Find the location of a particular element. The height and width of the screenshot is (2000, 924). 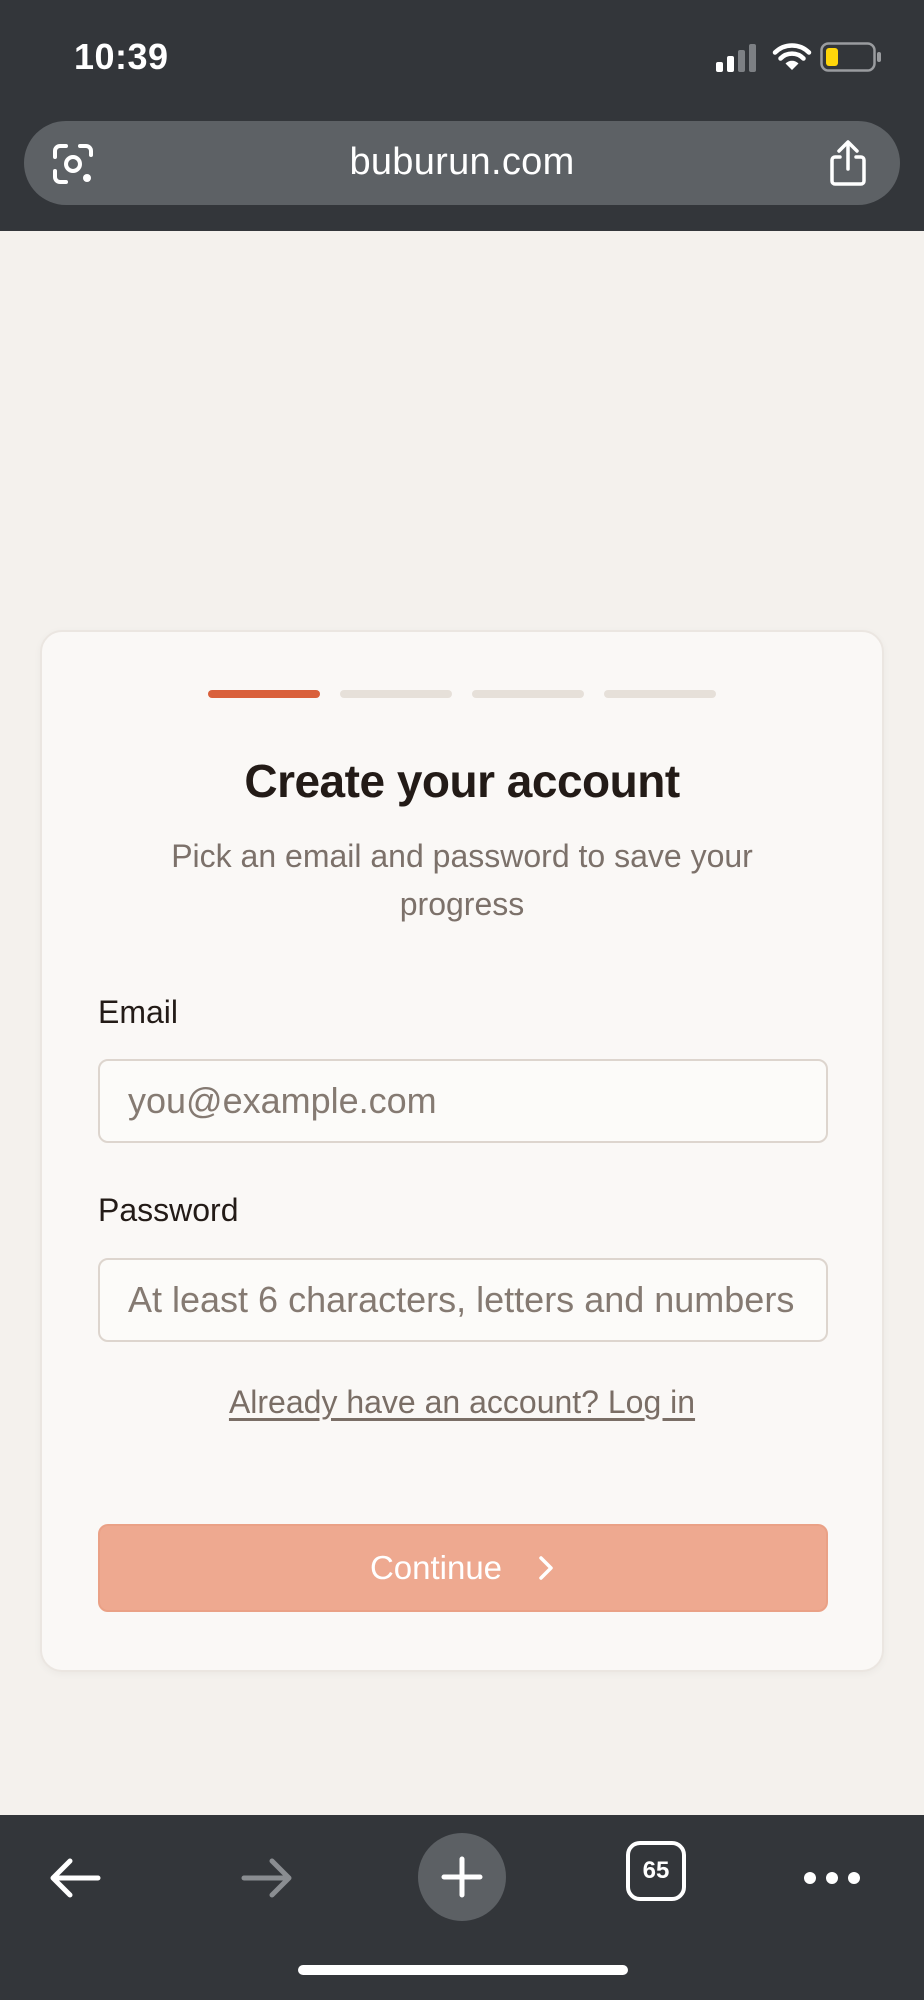

back-arrow-icon is located at coordinates (75, 1878).